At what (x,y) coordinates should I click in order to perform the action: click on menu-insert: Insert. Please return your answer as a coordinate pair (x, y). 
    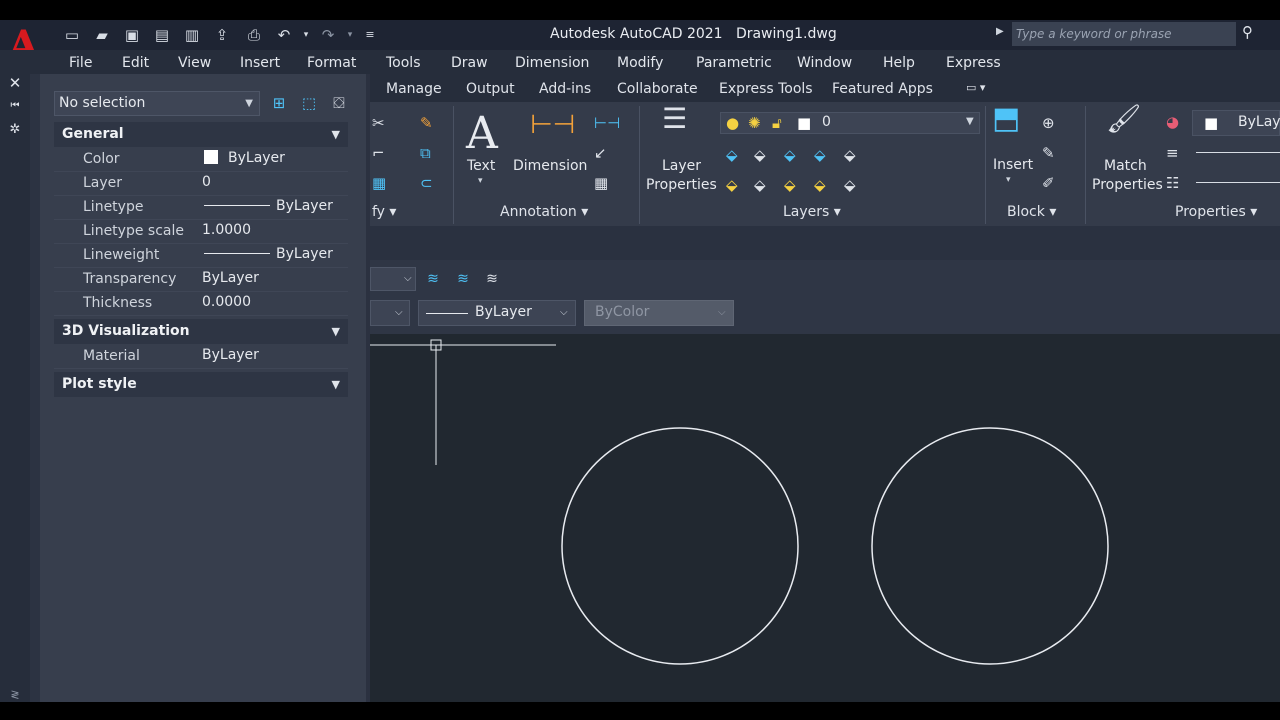
    Looking at the image, I should click on (260, 63).